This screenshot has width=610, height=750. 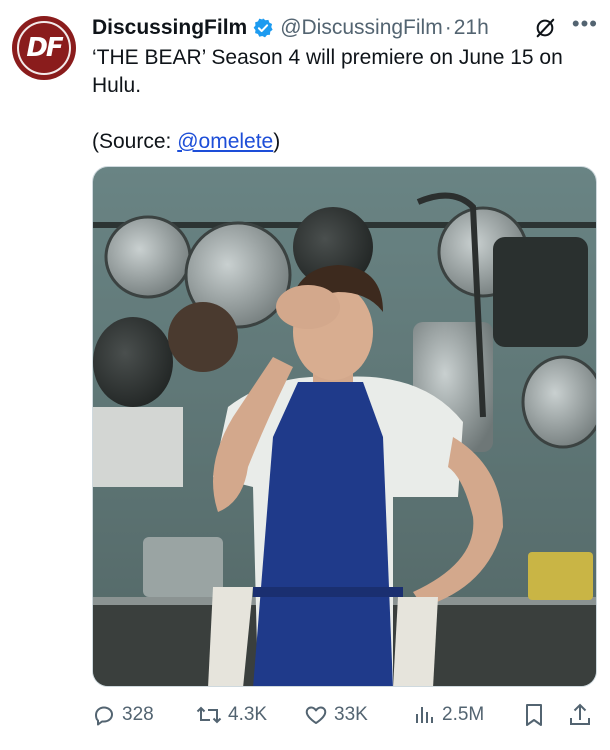 What do you see at coordinates (545, 28) in the screenshot?
I see `grok-icon` at bounding box center [545, 28].